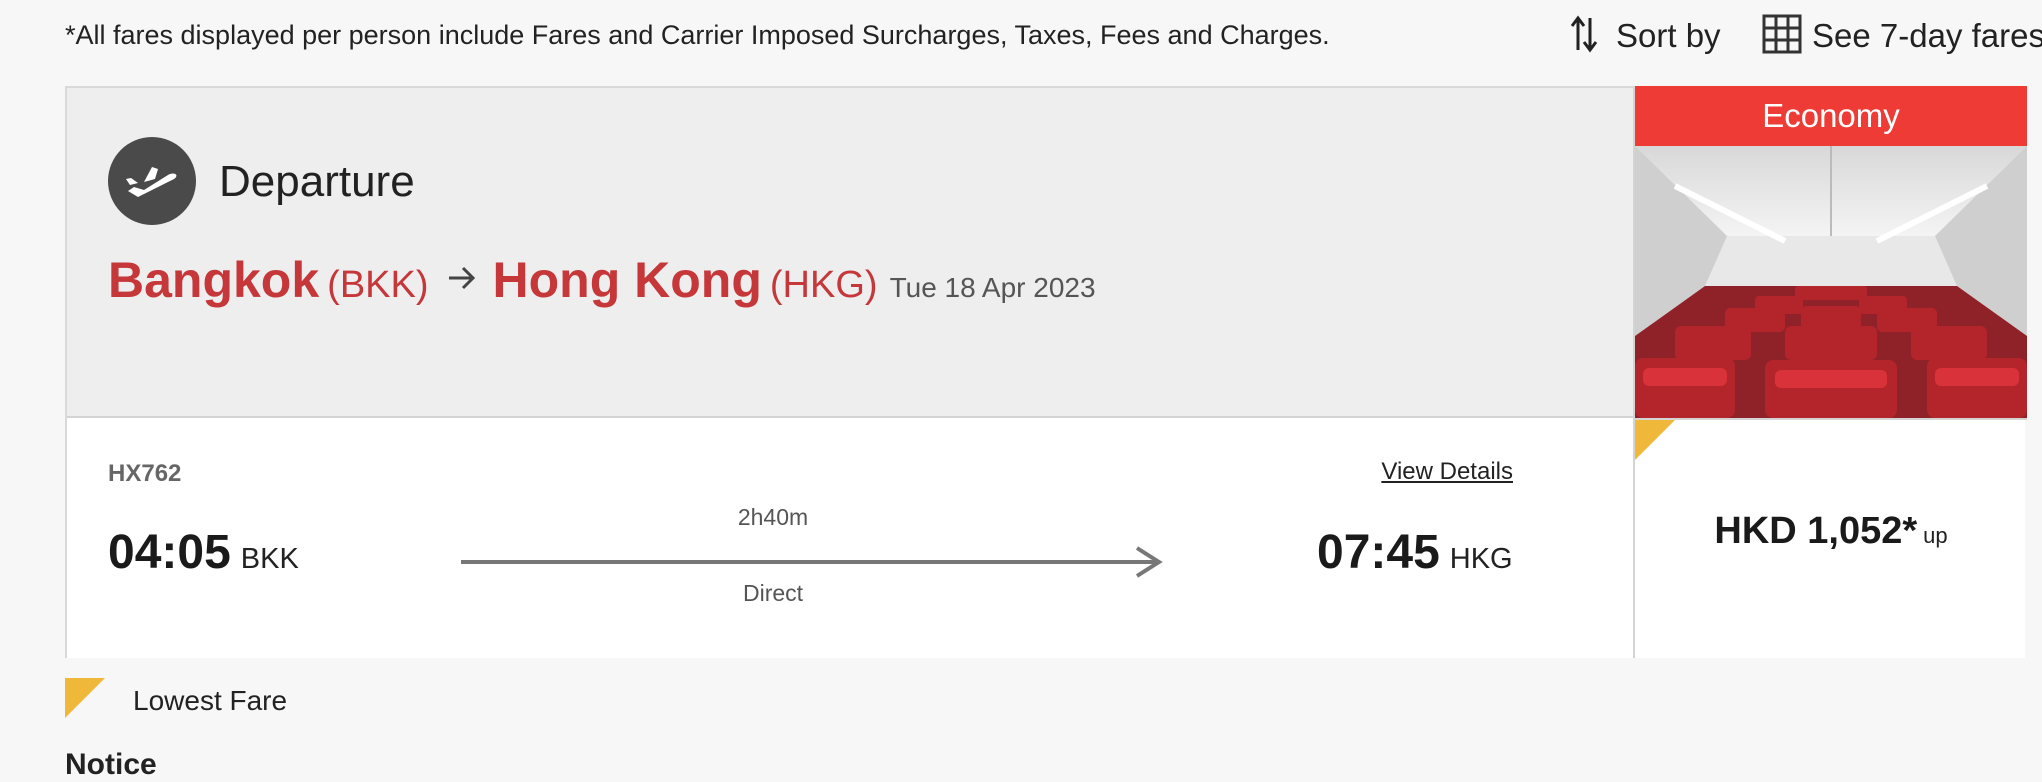  Describe the element at coordinates (627, 280) in the screenshot. I see `destination-city: Hong Kong` at that location.